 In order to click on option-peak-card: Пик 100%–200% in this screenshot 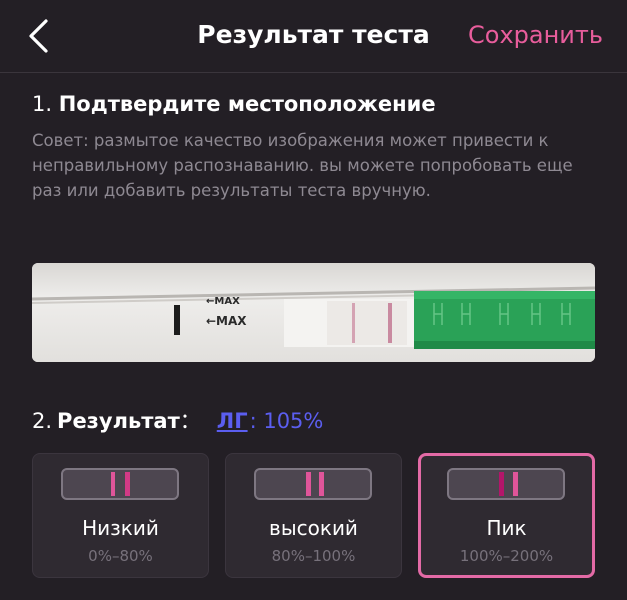, I will do `click(506, 515)`.